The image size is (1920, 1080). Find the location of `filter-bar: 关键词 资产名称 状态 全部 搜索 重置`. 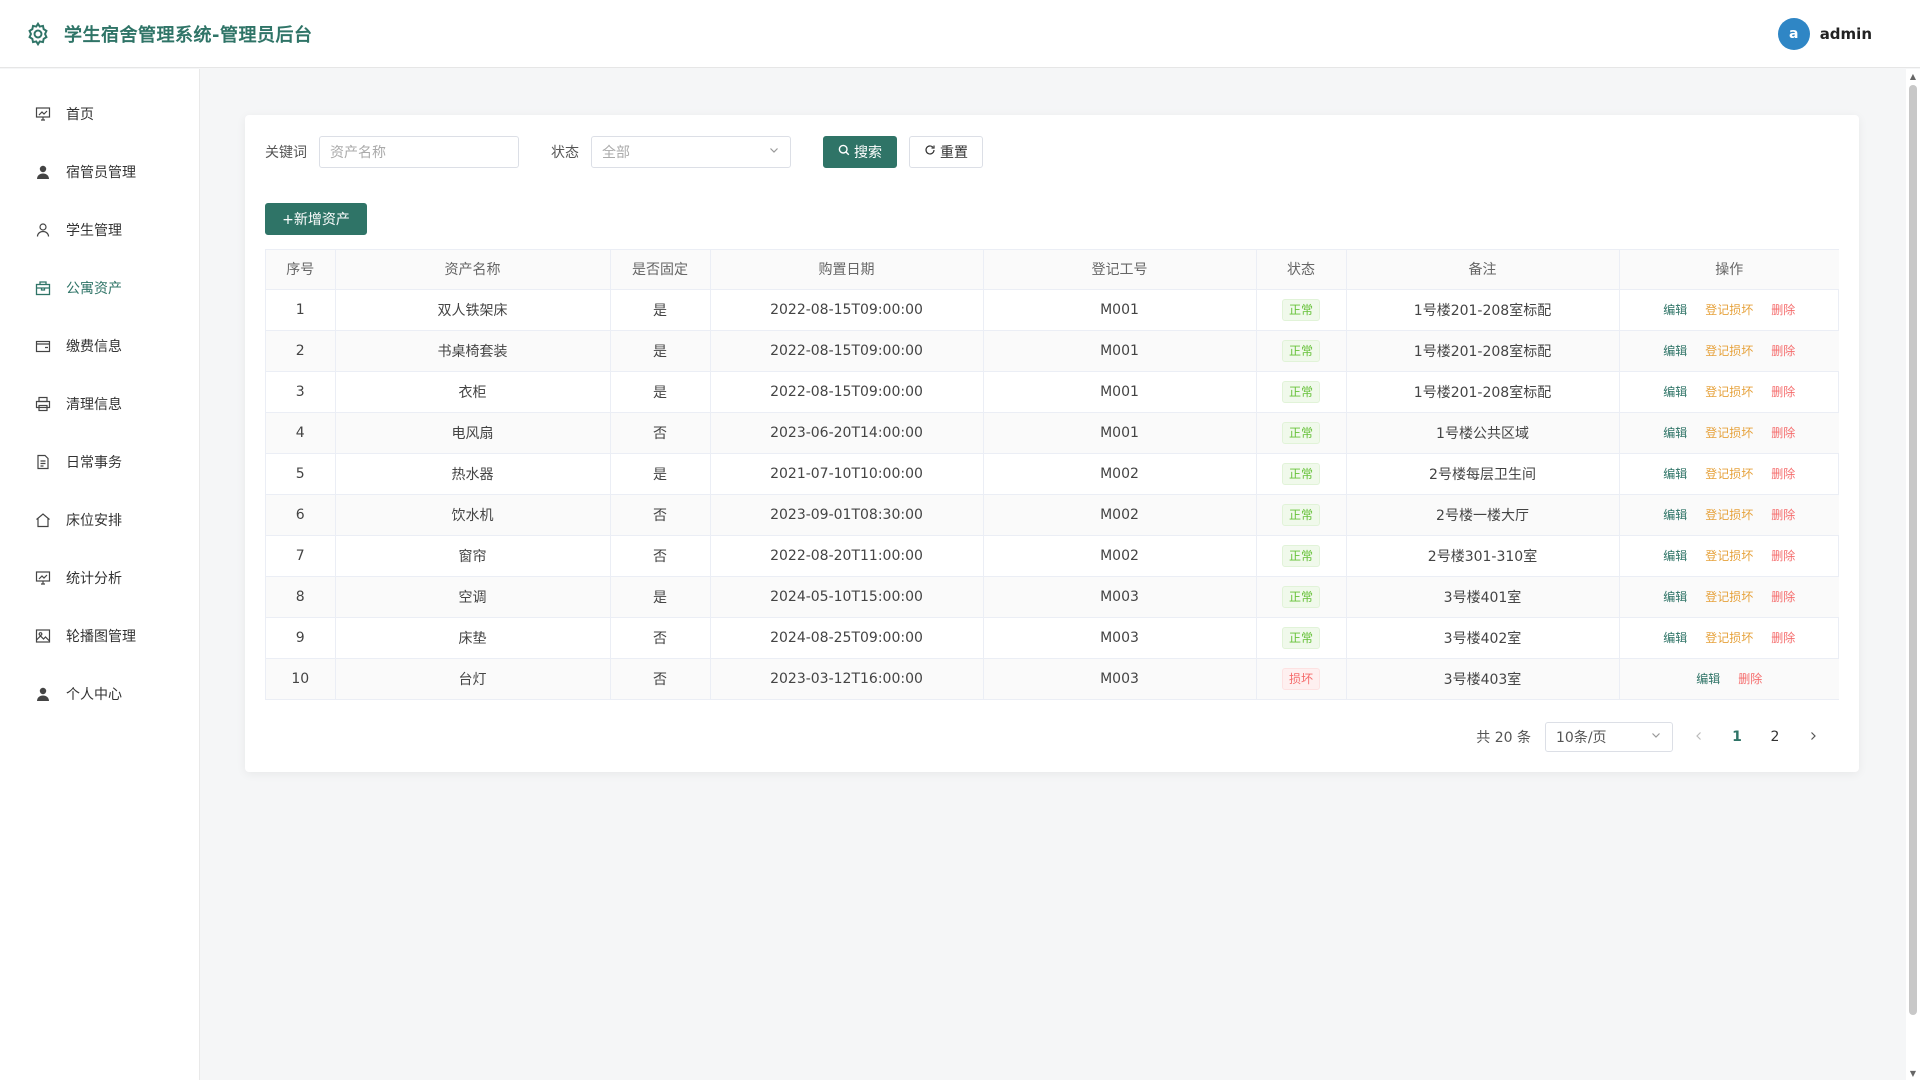

filter-bar: 关键词 资产名称 状态 全部 搜索 重置 is located at coordinates (1052, 152).